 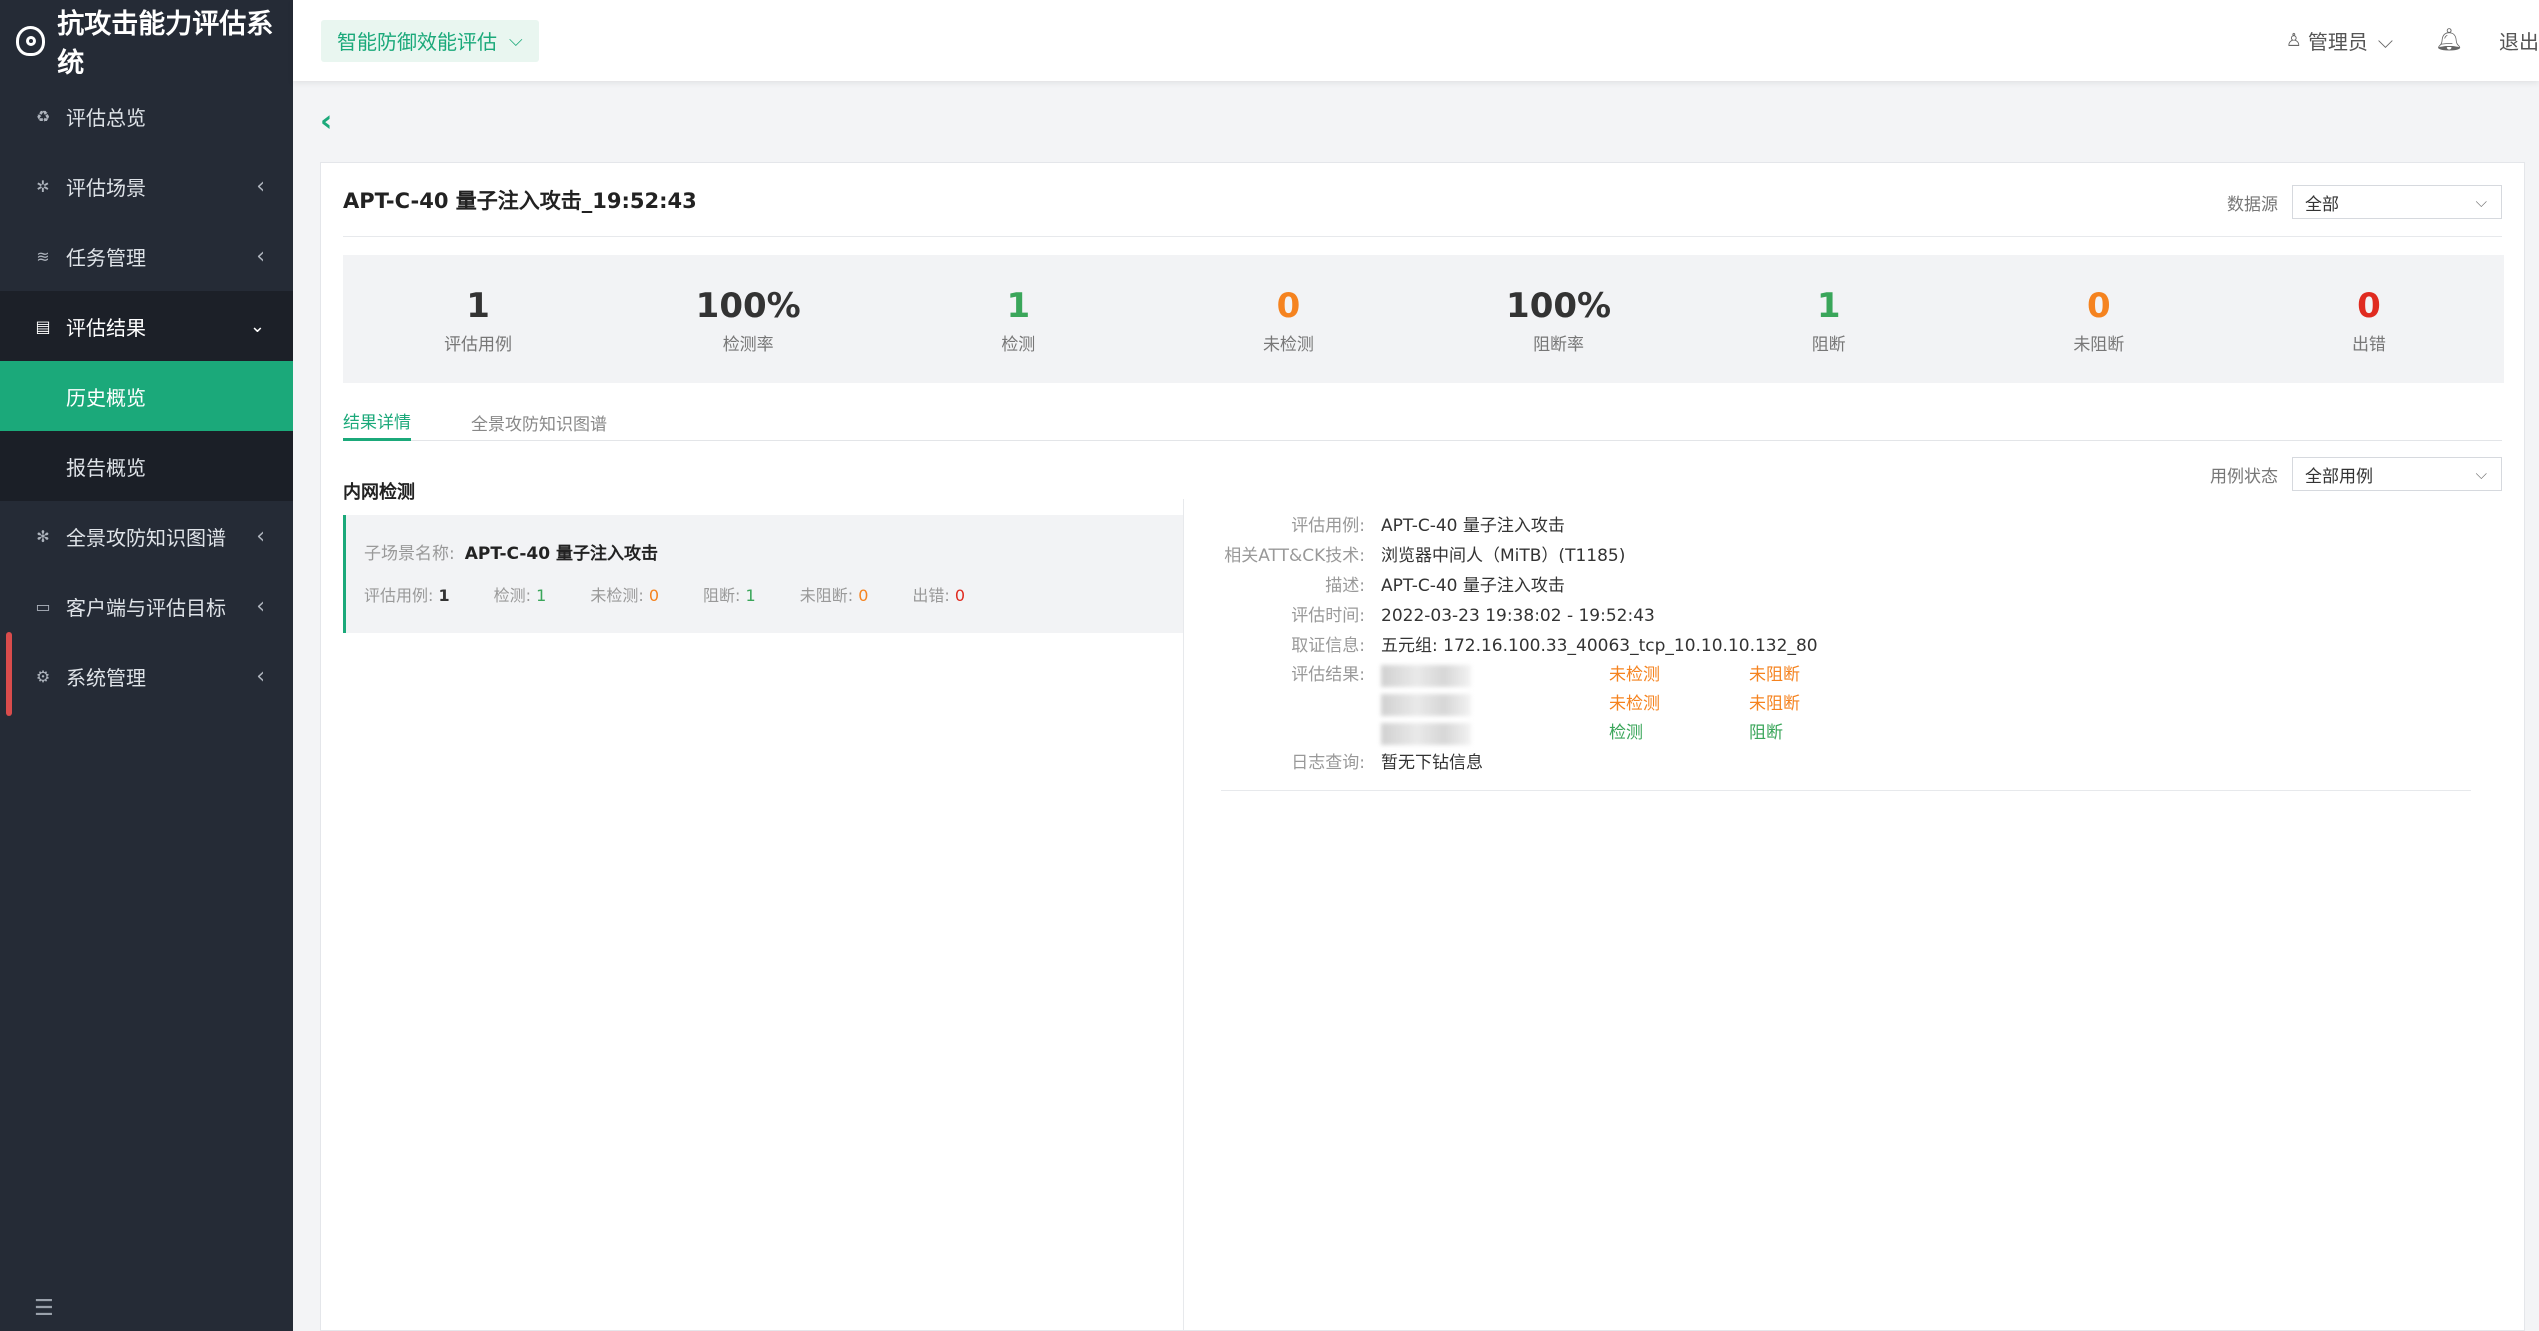 I want to click on result-detect: 未检测, so click(x=1634, y=704).